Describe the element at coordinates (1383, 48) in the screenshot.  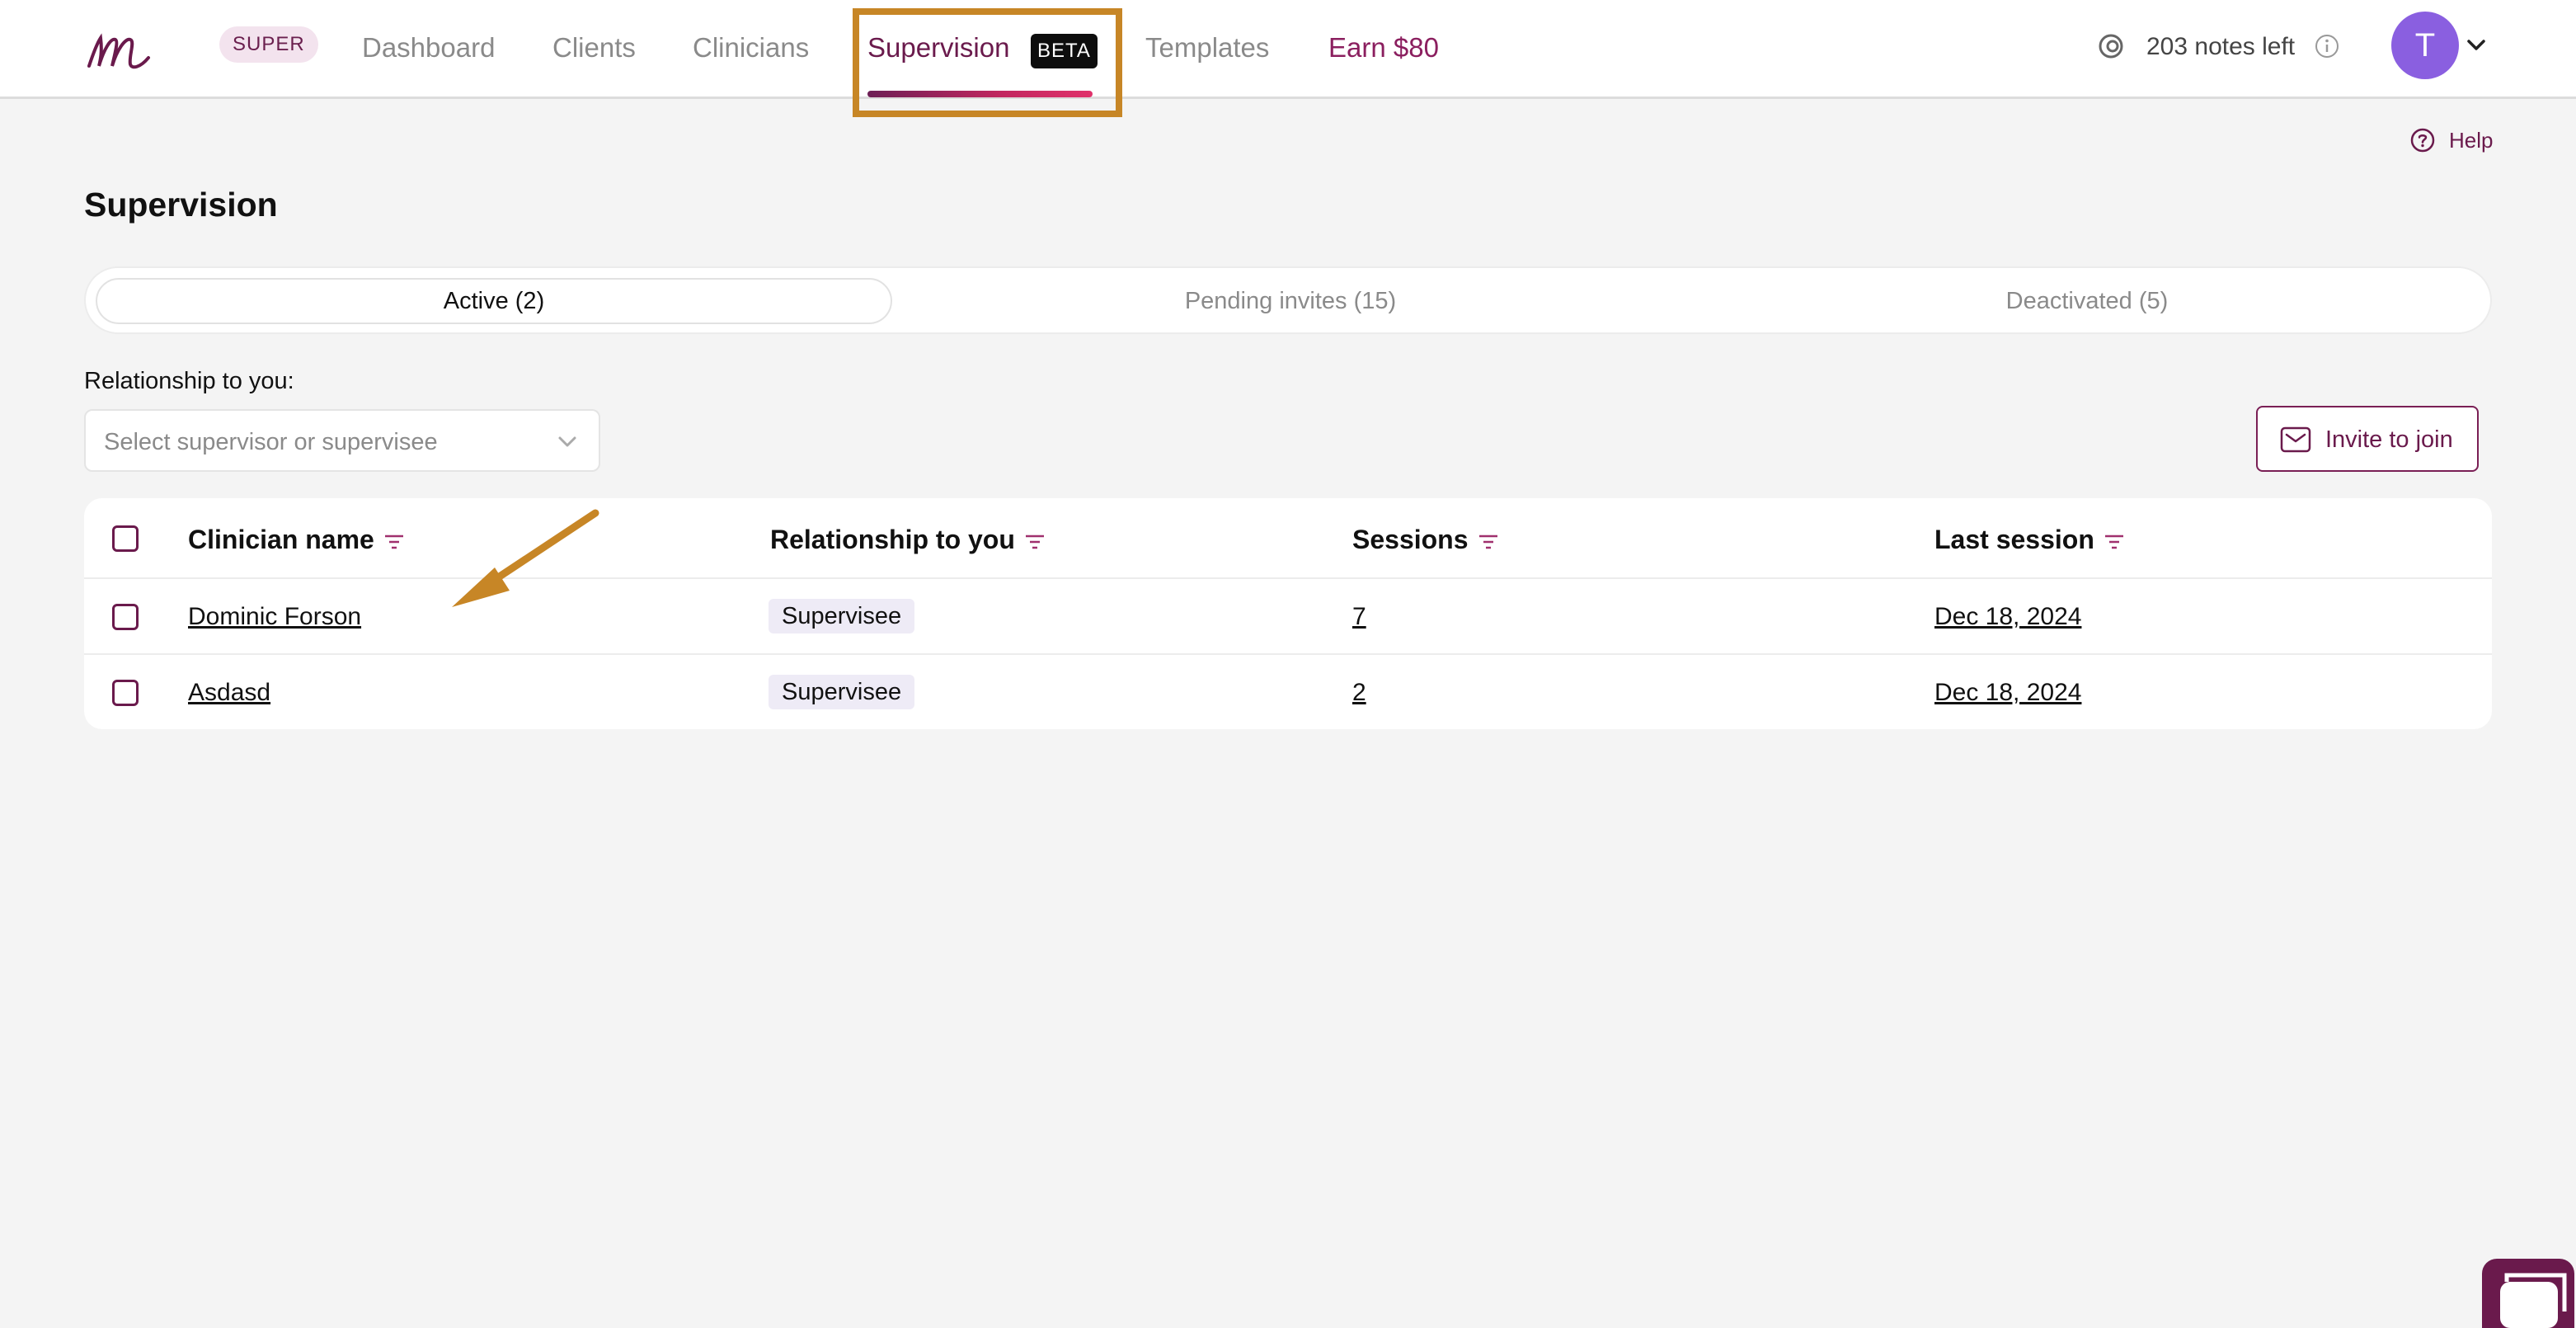
I see `nav-earn: Earn $80` at that location.